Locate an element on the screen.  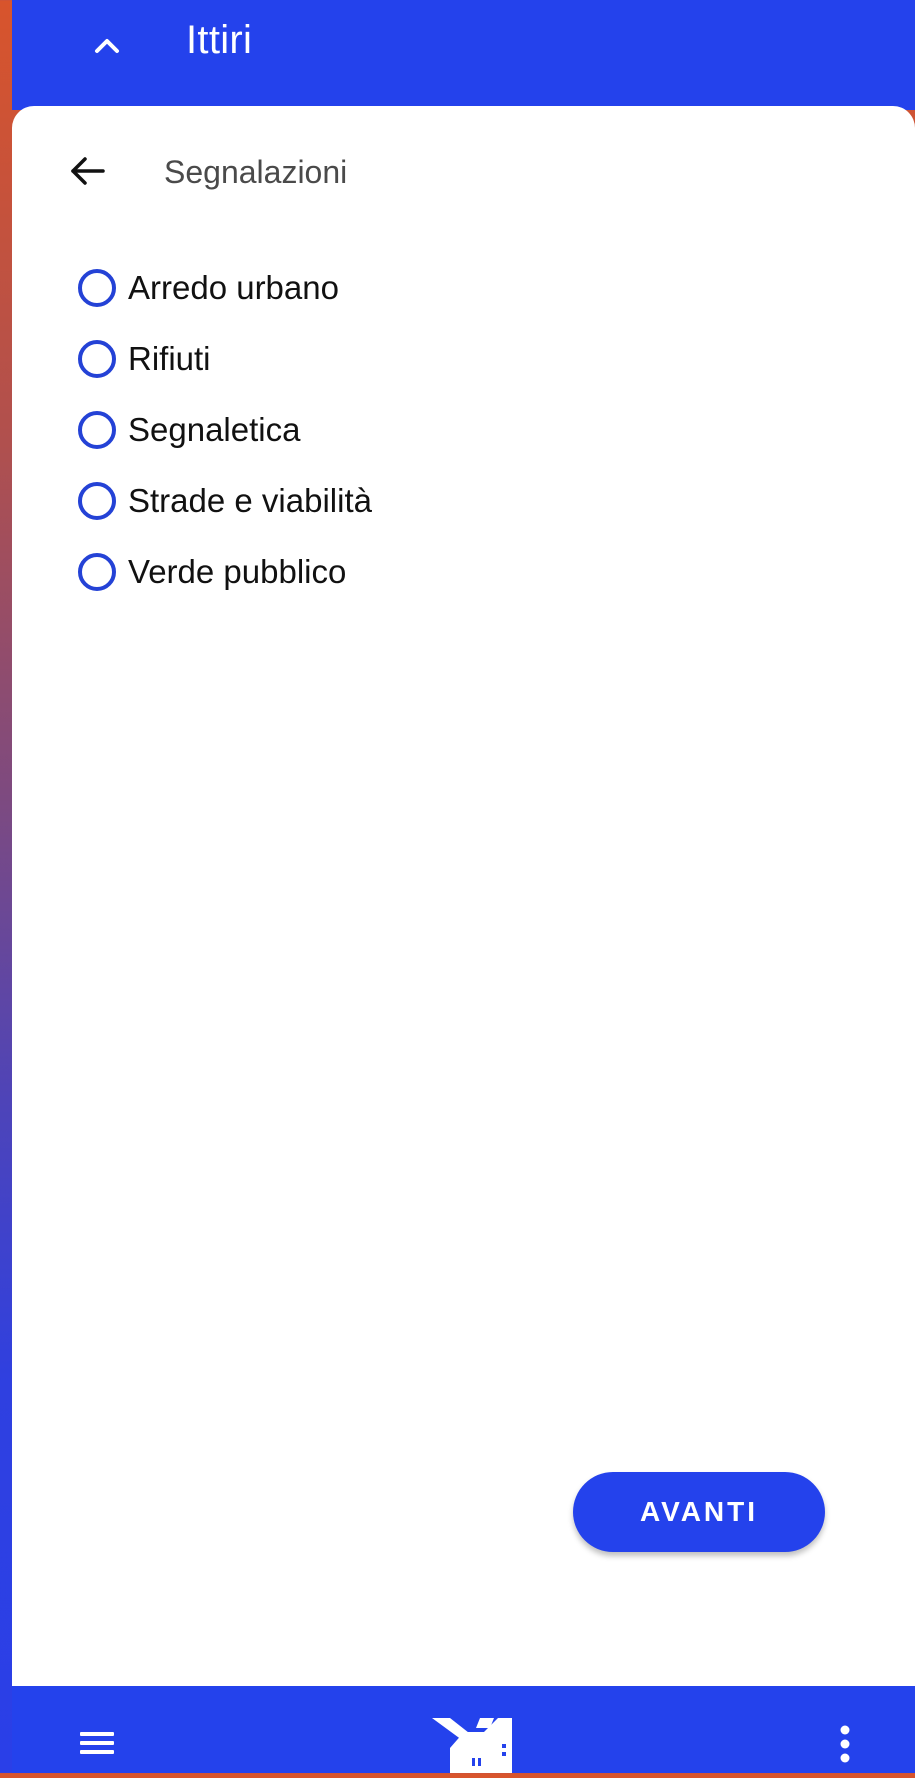
radio-option-strade-e-viabilita: Strade e viabilità is located at coordinates (225, 500).